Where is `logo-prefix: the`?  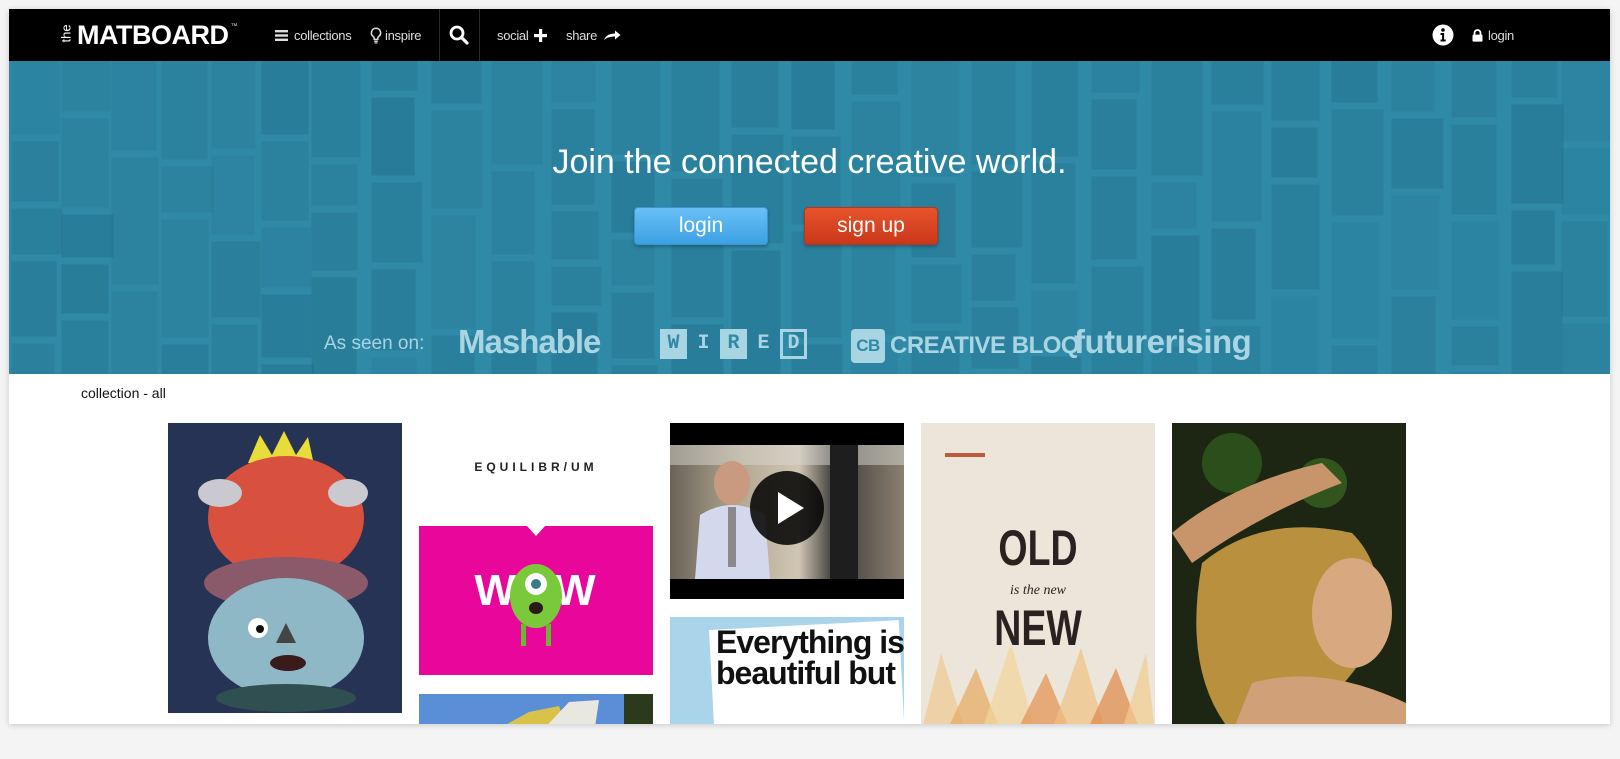 logo-prefix: the is located at coordinates (66, 32).